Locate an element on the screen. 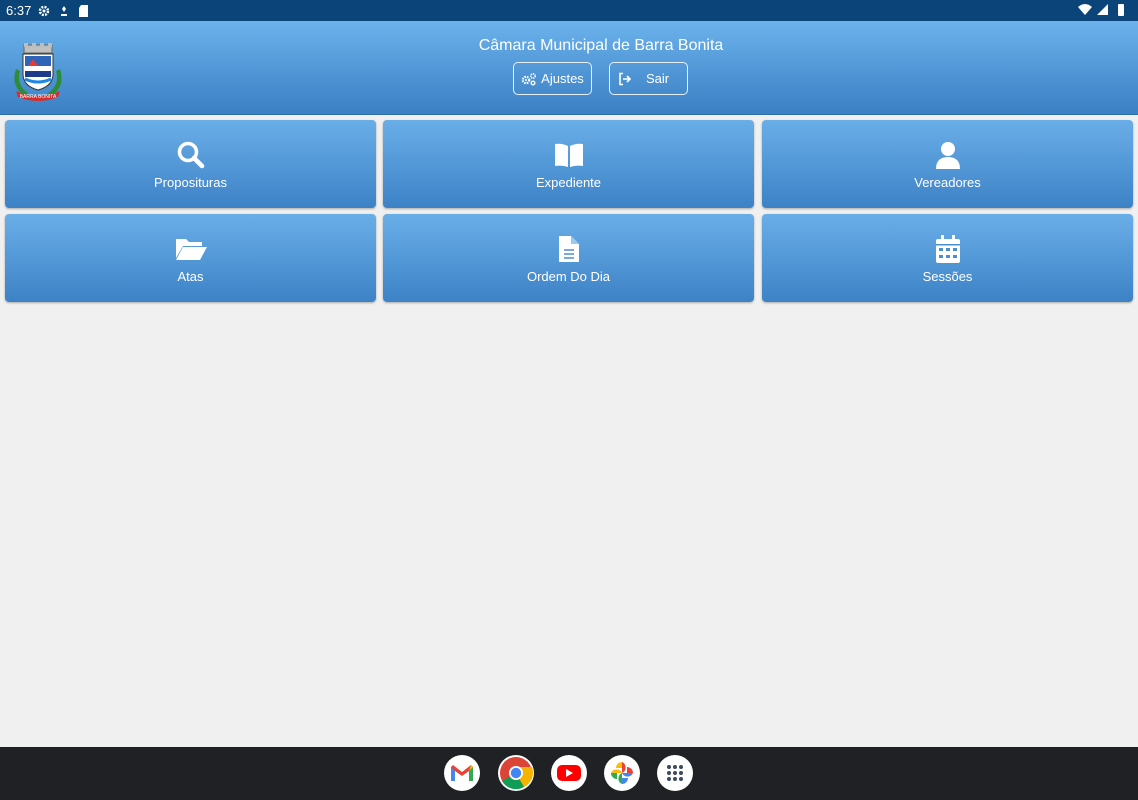  logout-button: Sair is located at coordinates (648, 78).